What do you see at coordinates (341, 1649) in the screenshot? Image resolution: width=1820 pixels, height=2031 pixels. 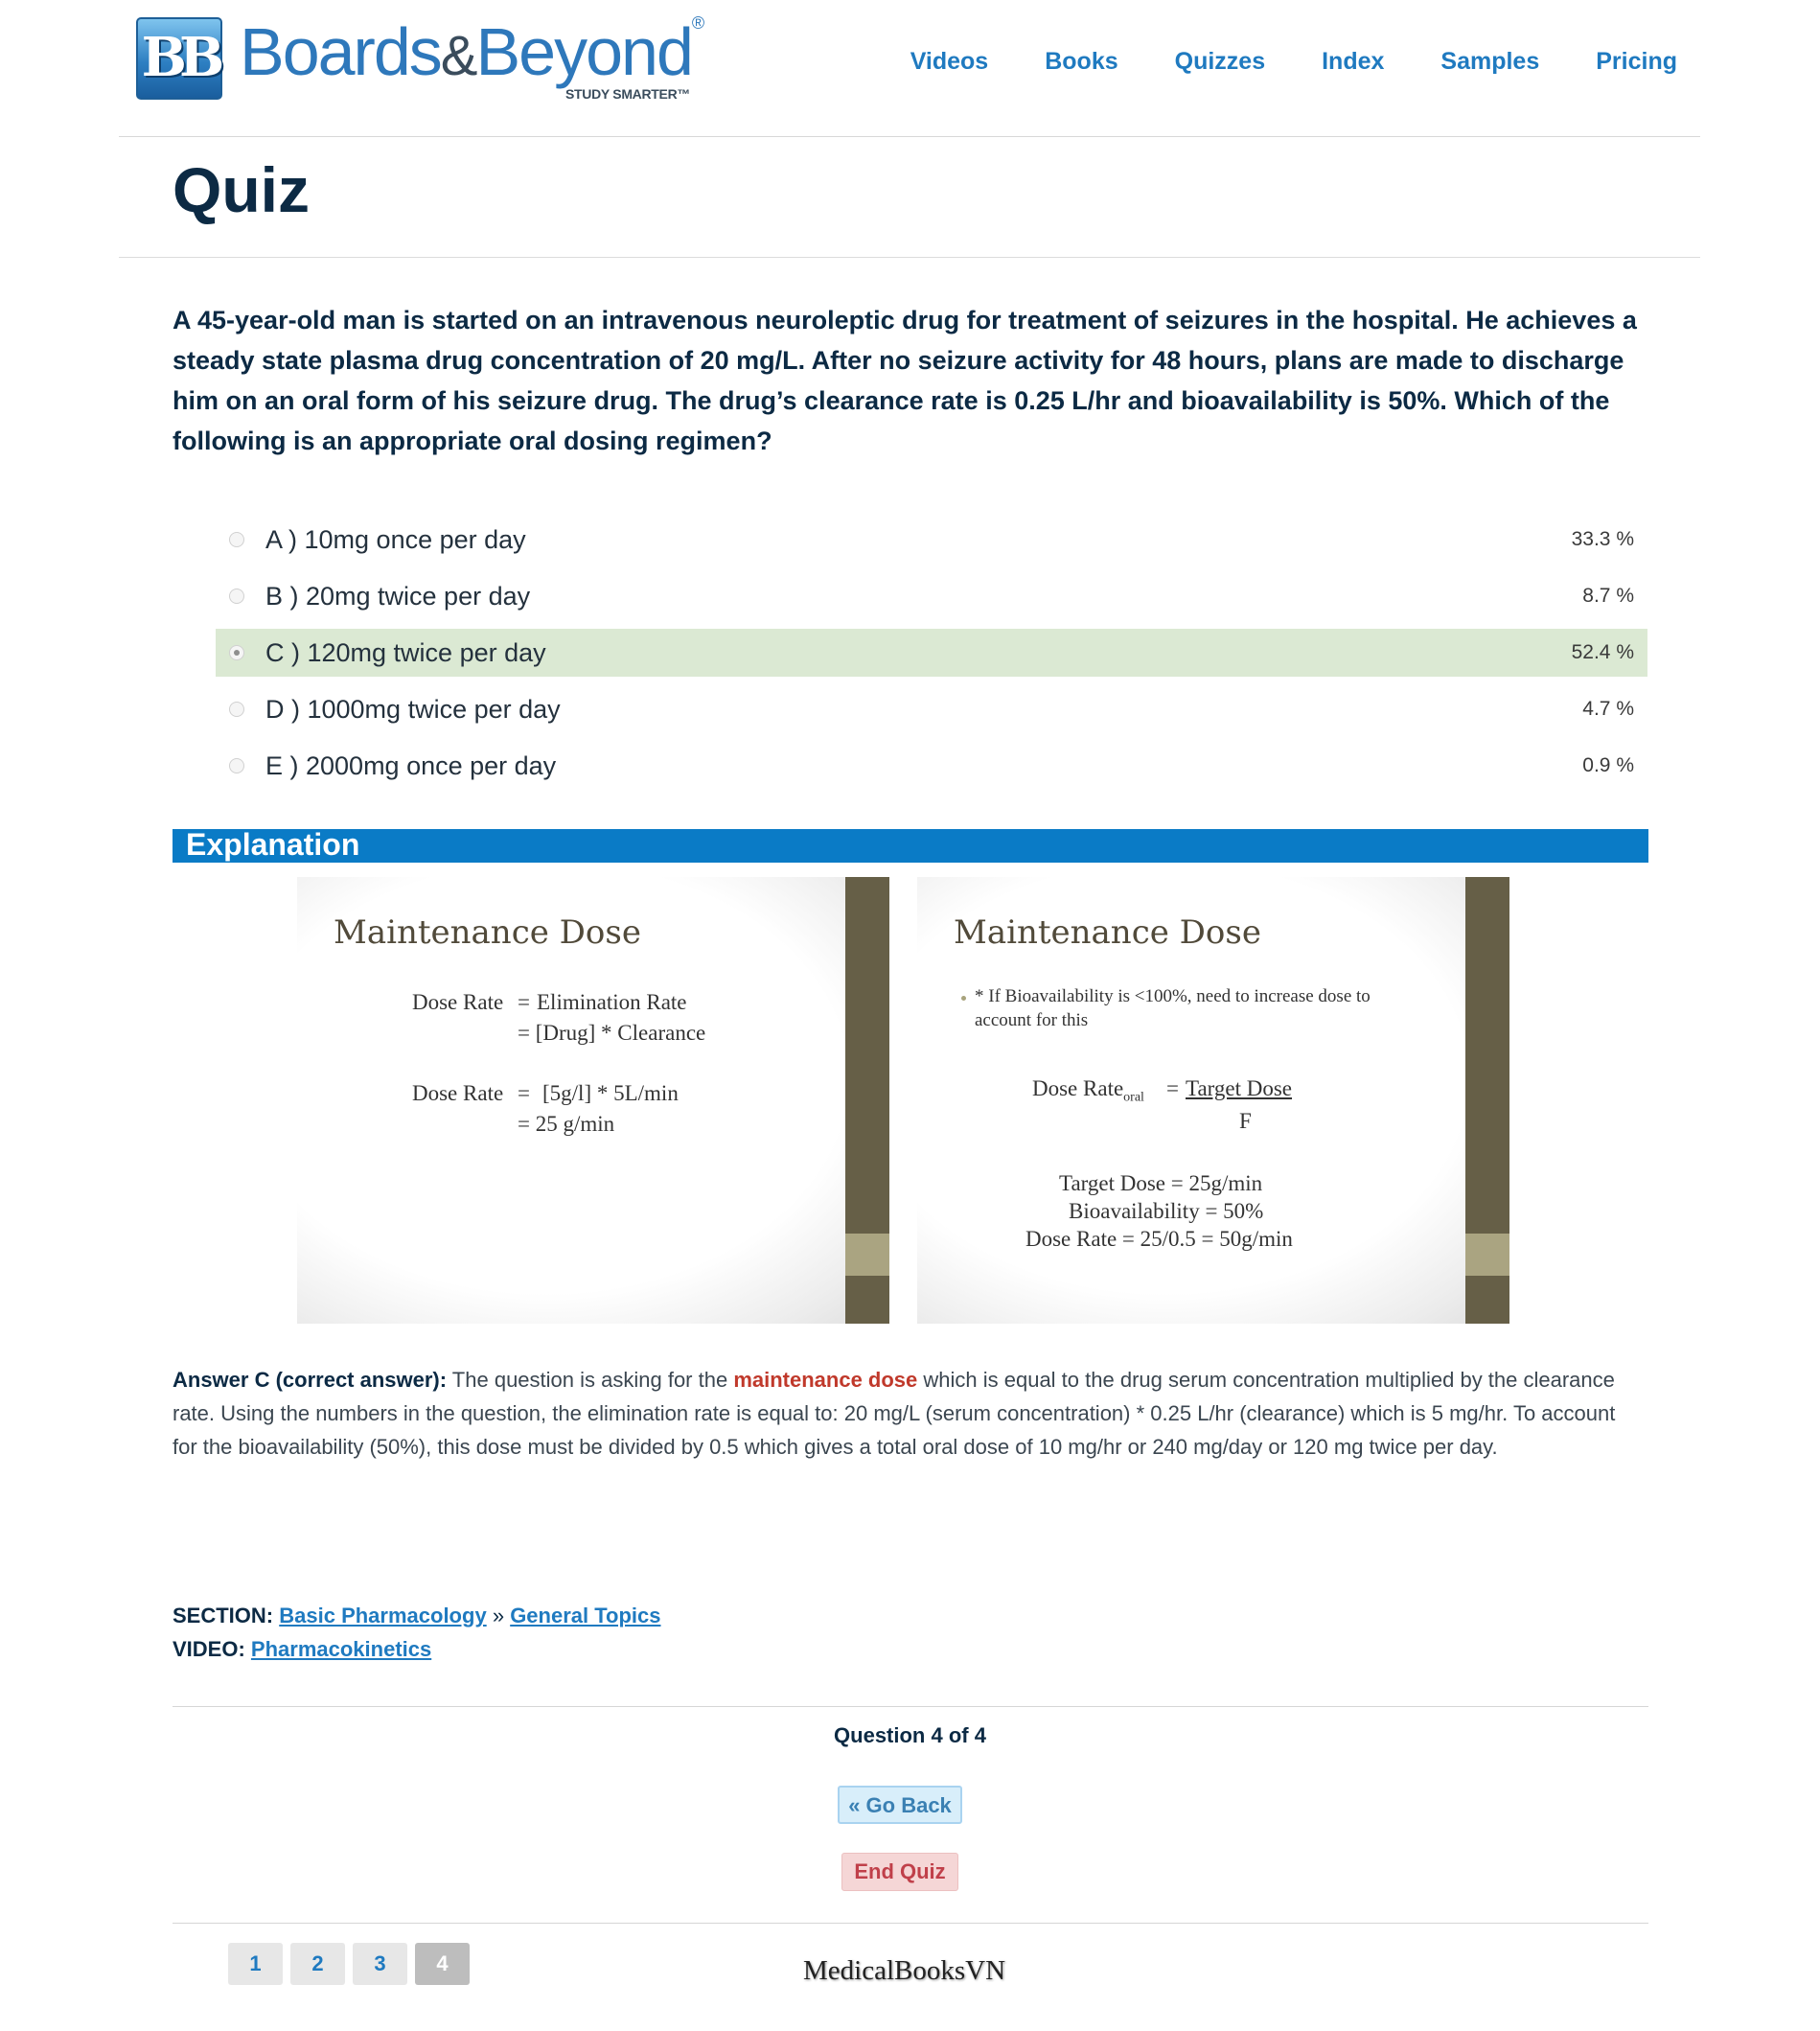 I see `video-link-pharmacokinetics: Pharmacokinetics` at bounding box center [341, 1649].